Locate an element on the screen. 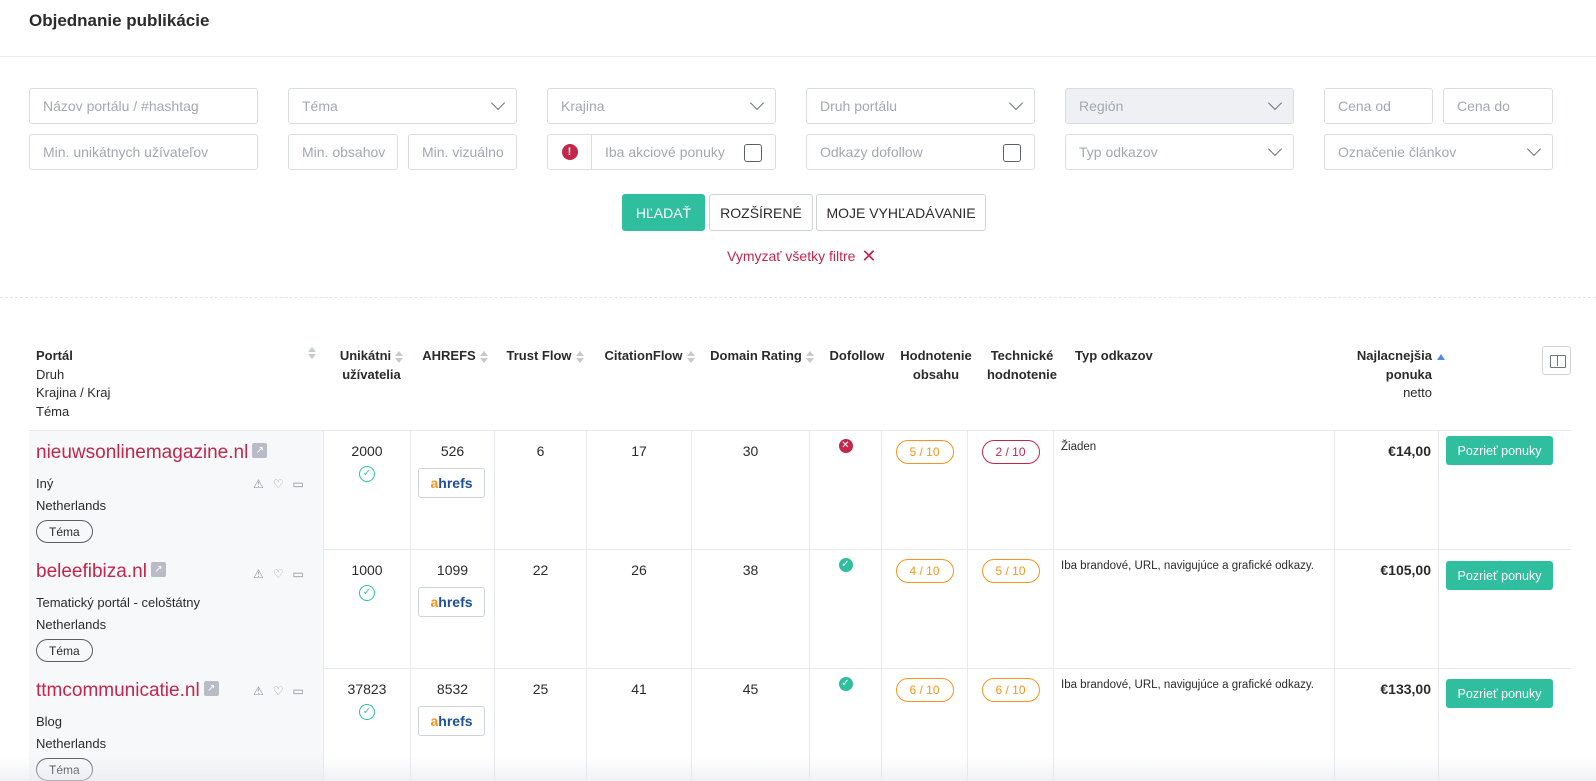 The height and width of the screenshot is (781, 1596). row-actions: ⚠ ♡ ▭ is located at coordinates (278, 574).